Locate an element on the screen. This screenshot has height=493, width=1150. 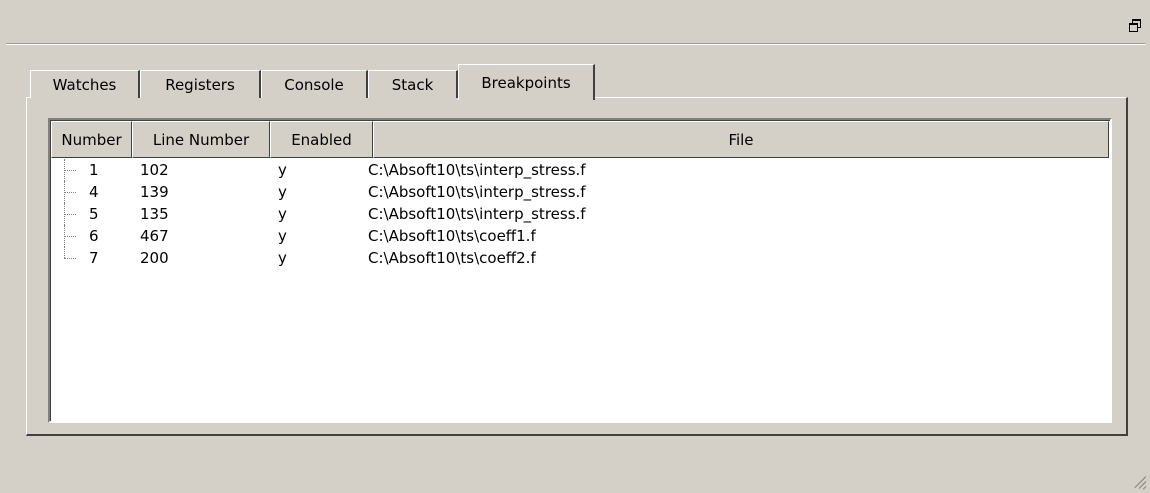
column-header-number: Number is located at coordinates (91, 139).